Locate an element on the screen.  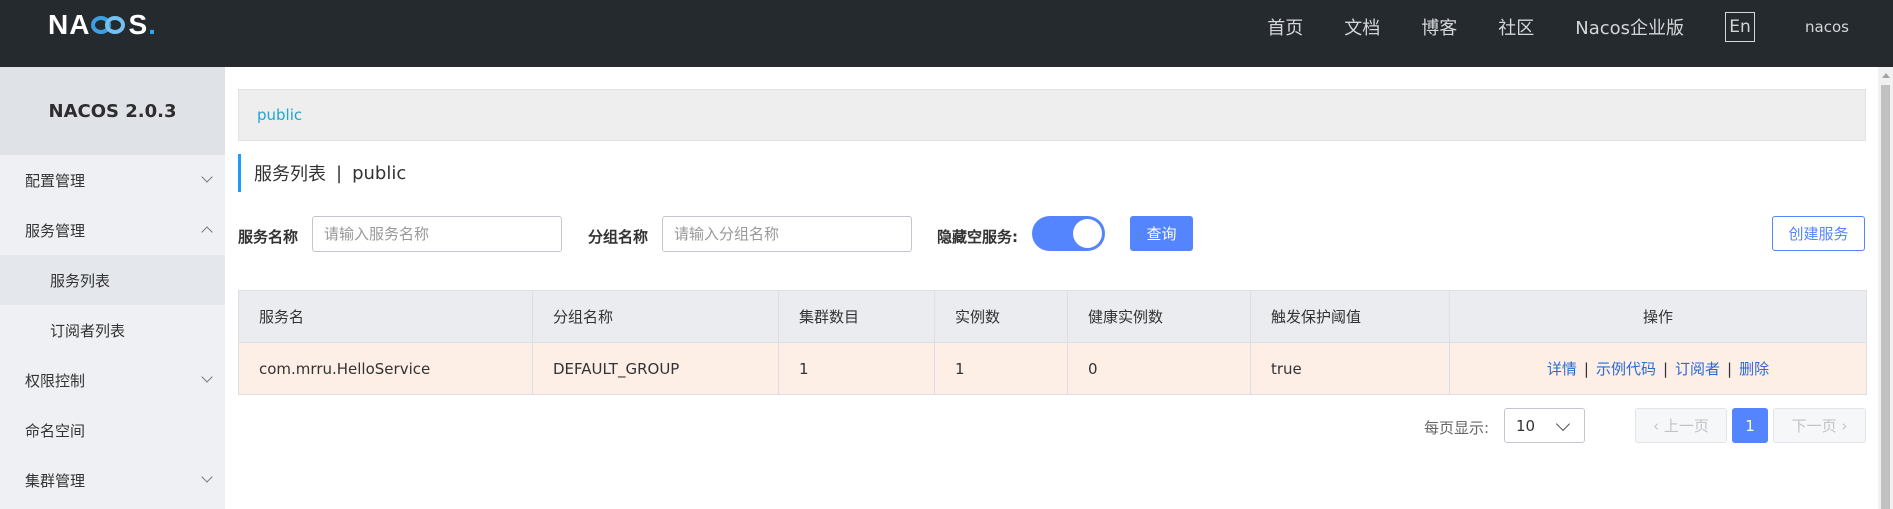
next-page-button: 下一页 › is located at coordinates (1819, 425).